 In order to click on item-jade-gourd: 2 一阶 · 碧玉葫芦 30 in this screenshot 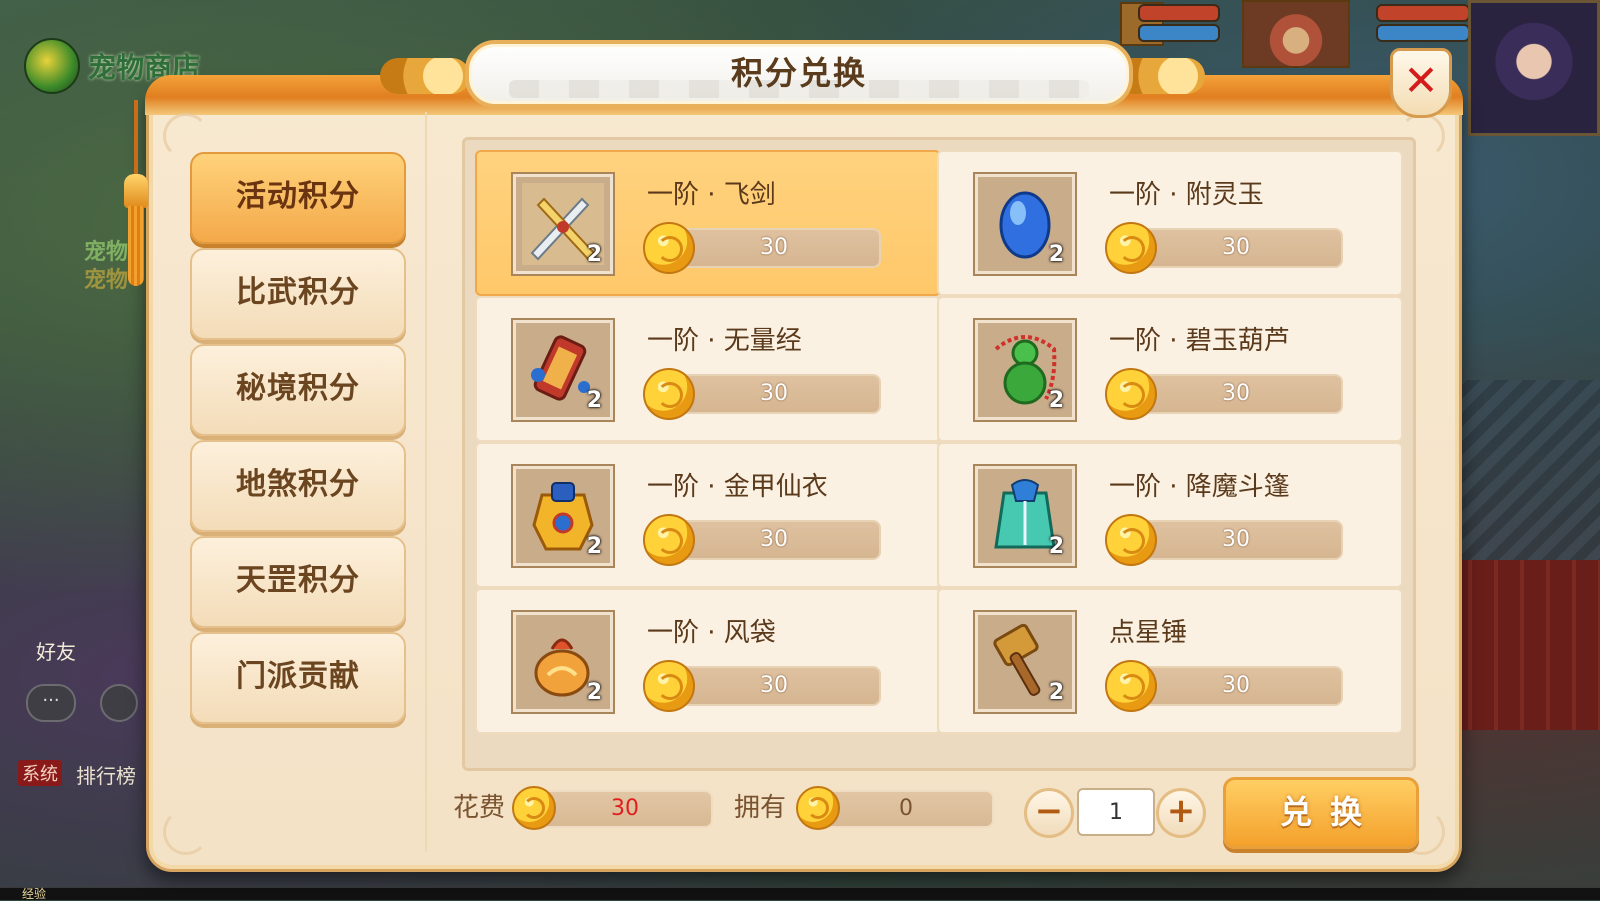, I will do `click(1170, 369)`.